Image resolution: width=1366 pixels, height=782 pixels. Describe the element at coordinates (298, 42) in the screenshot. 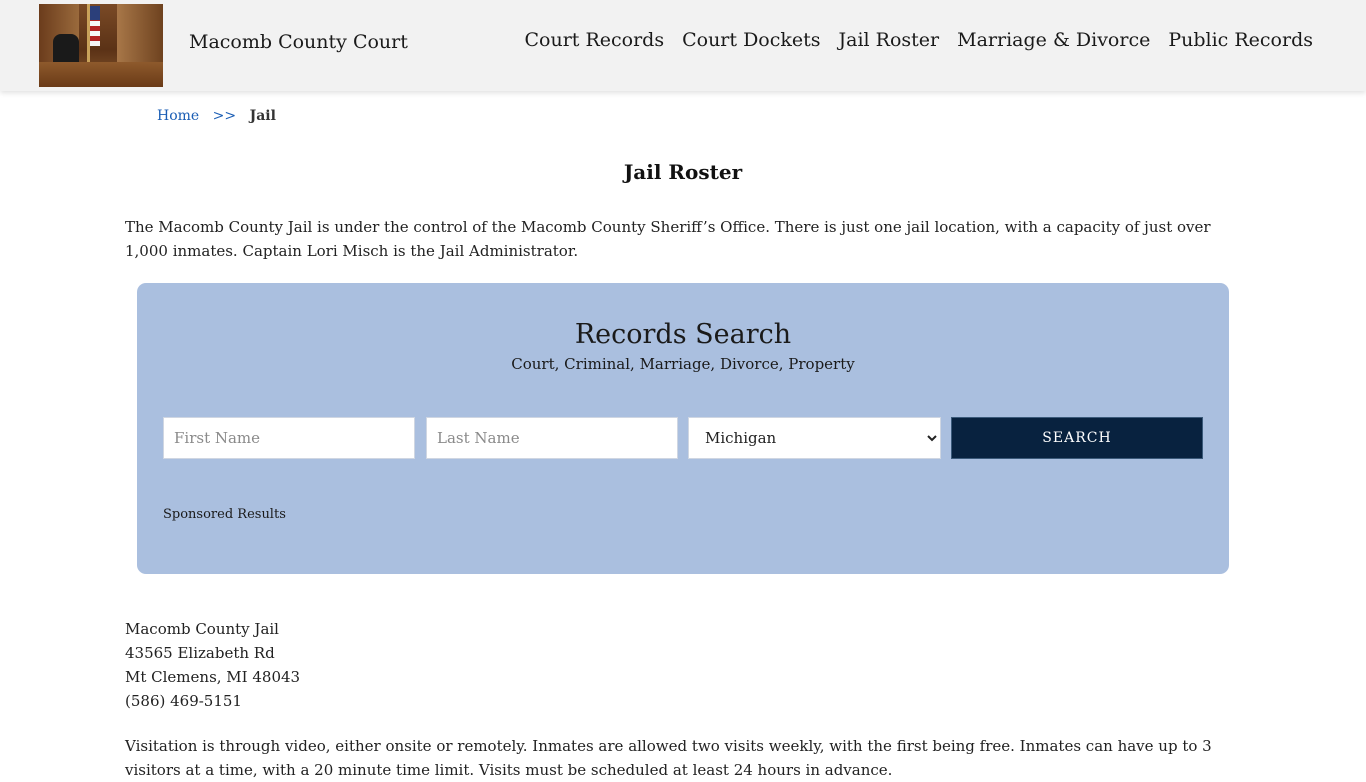

I see `site-title-link: Macomb County Court` at that location.